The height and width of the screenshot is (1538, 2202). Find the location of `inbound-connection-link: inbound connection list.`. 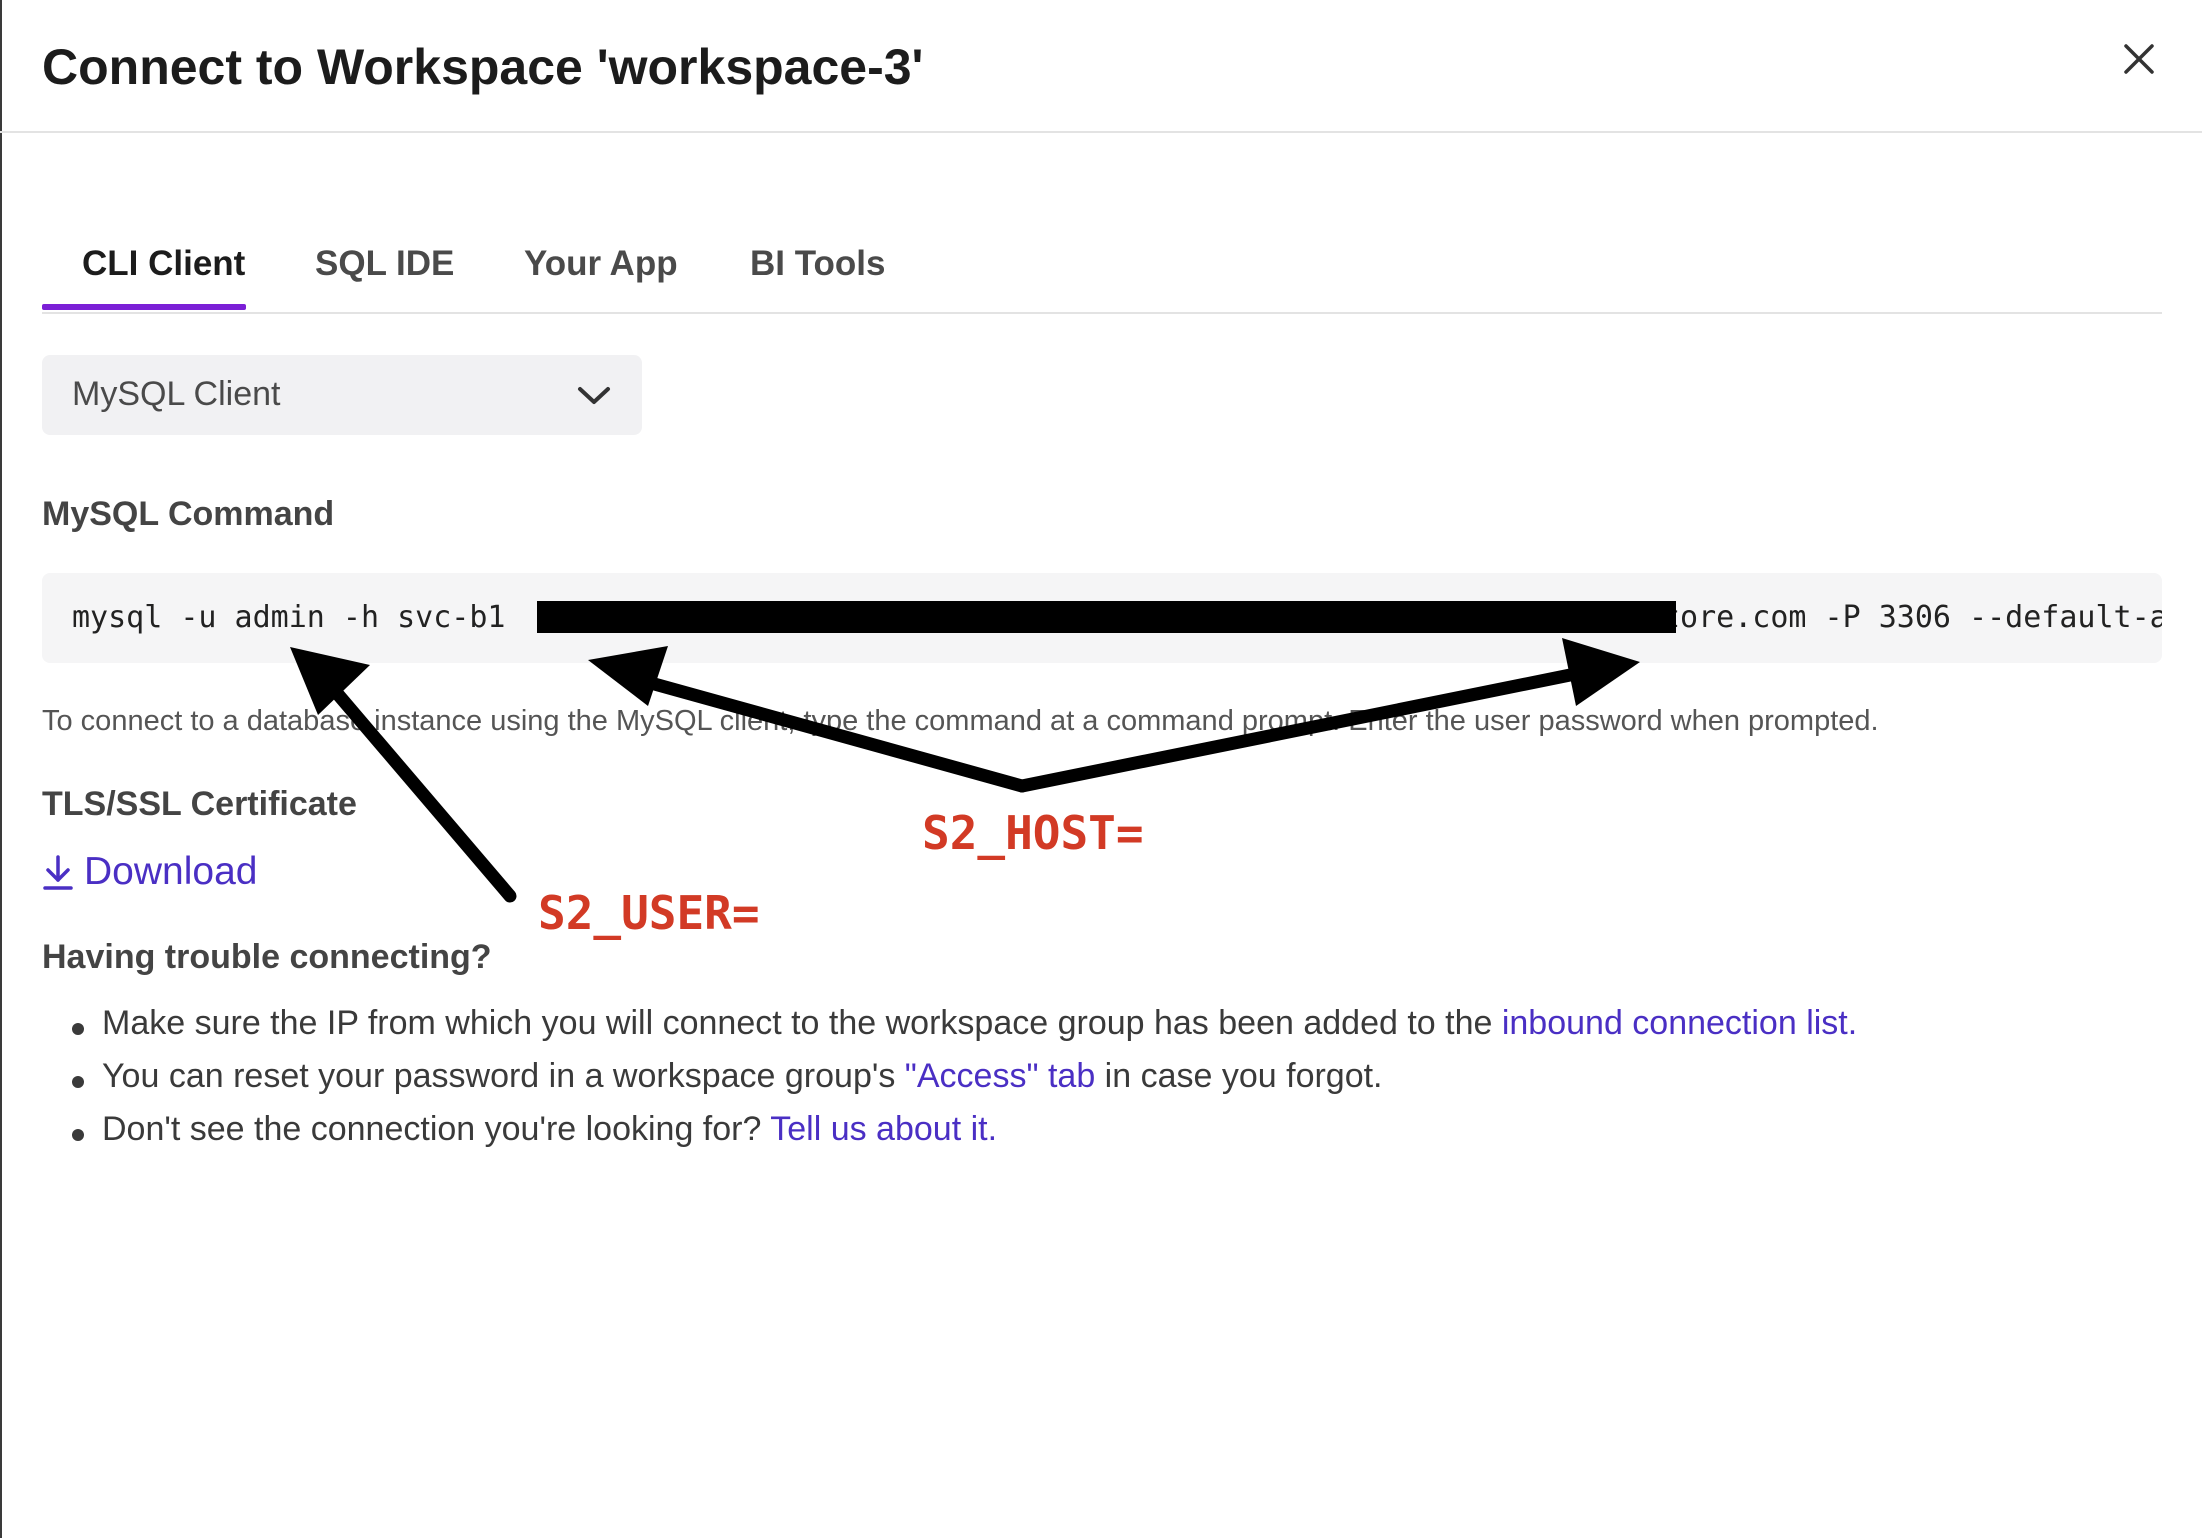

inbound-connection-link: inbound connection list. is located at coordinates (1679, 1023).